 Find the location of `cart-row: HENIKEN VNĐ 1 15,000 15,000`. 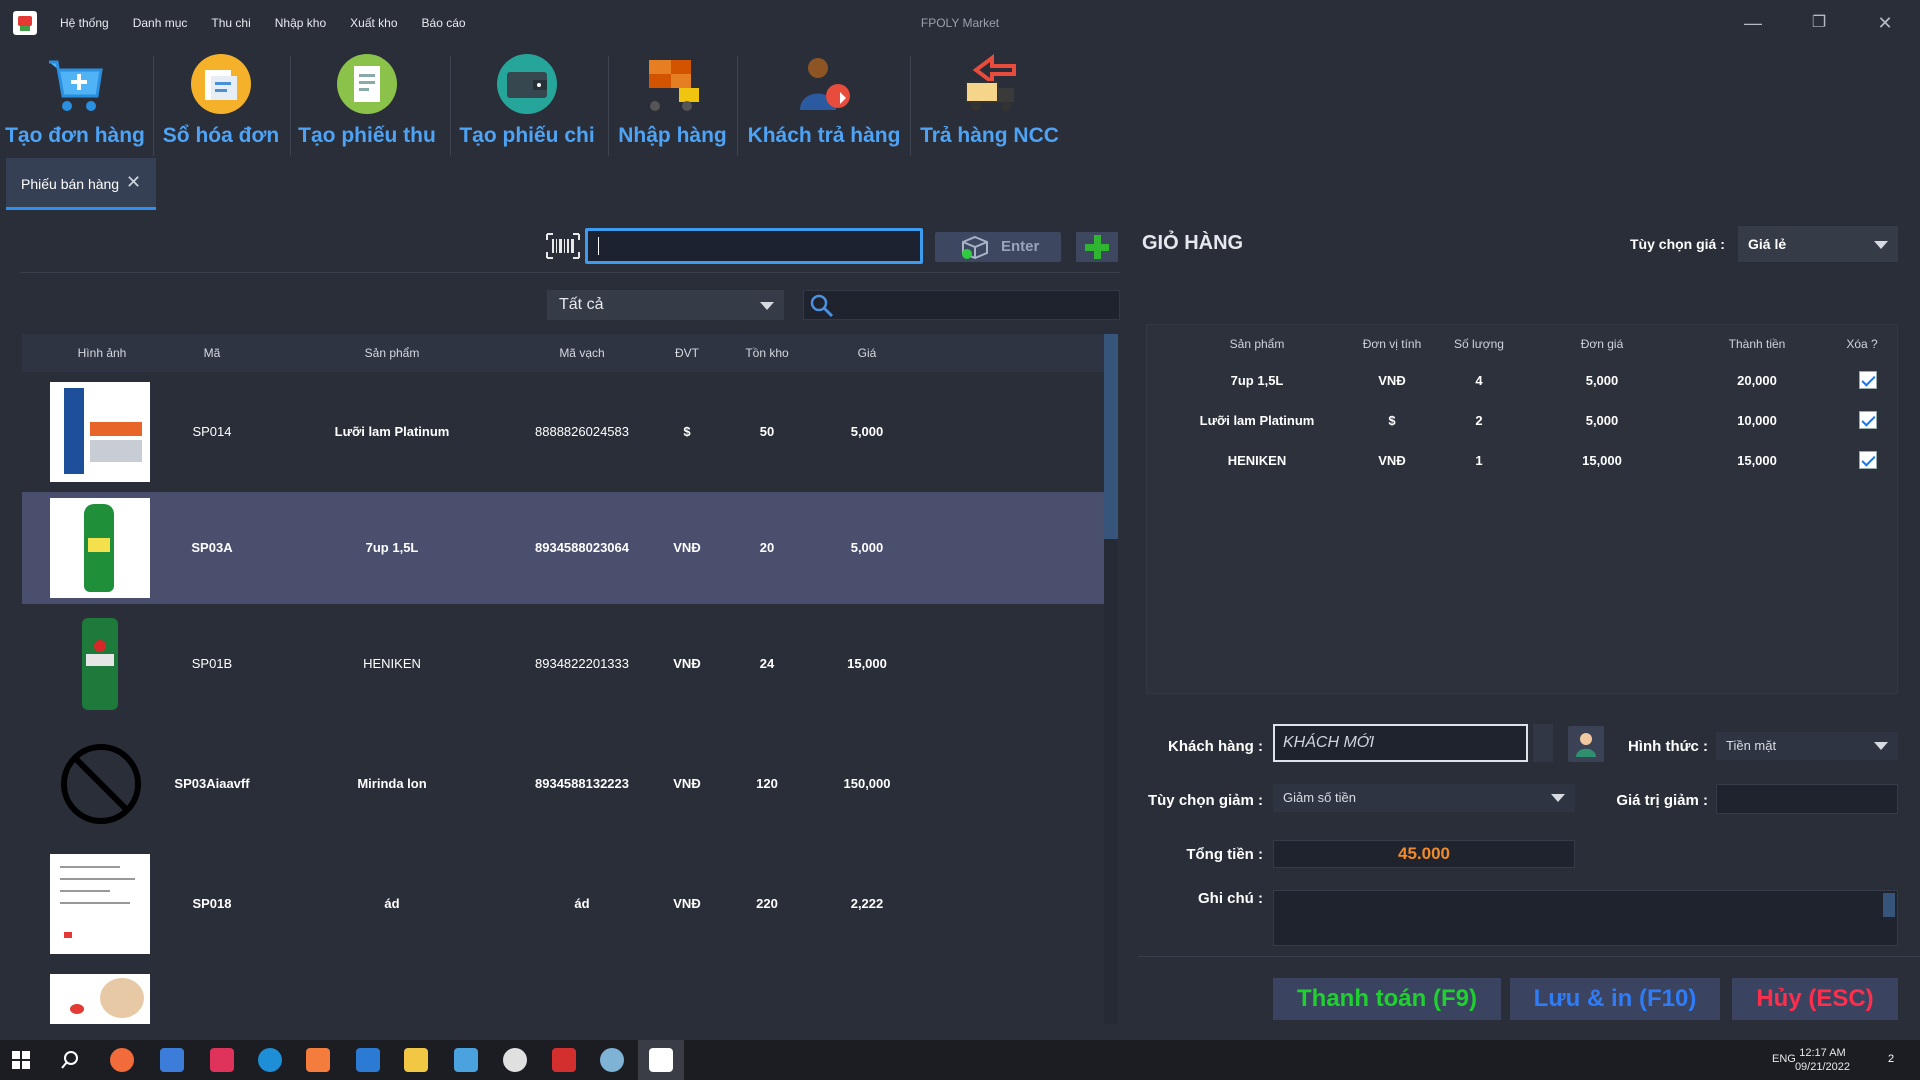

cart-row: HENIKEN VNĐ 1 15,000 15,000 is located at coordinates (1522, 461).